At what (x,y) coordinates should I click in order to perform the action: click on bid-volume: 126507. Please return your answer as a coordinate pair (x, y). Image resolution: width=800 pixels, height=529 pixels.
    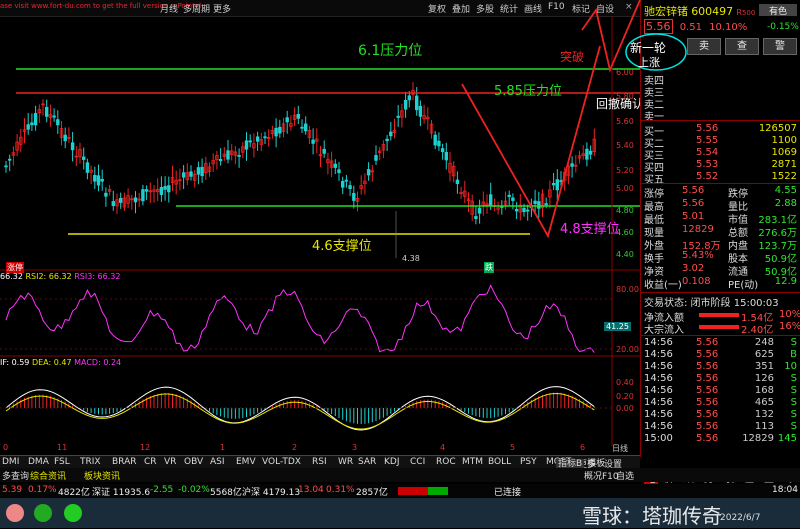
    Looking at the image, I should click on (777, 128).